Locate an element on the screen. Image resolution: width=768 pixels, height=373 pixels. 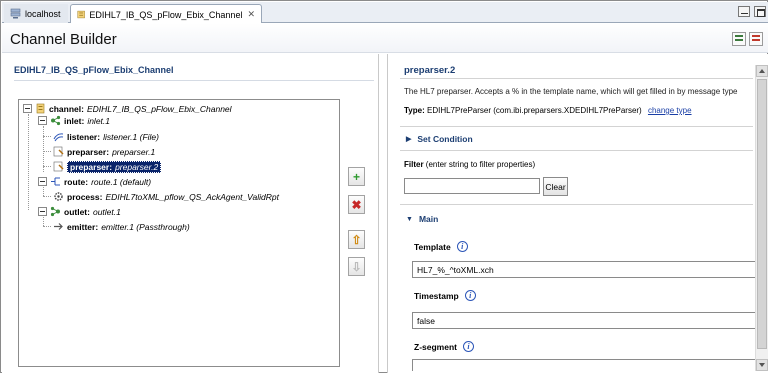
node-value: listener.1 (File) is located at coordinates (131, 136).